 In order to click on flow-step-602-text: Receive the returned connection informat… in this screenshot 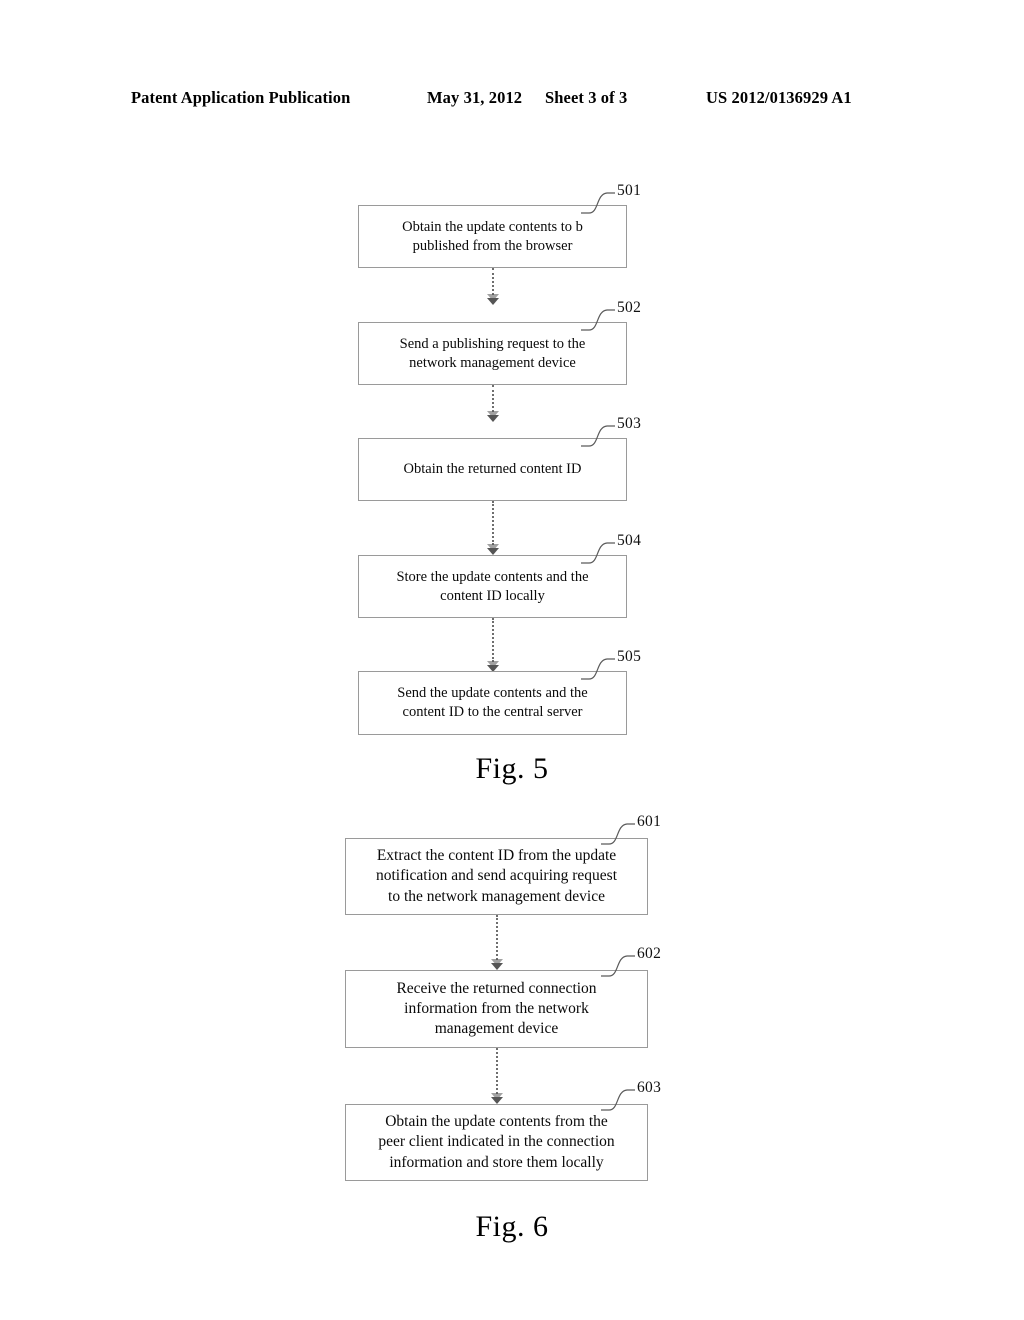, I will do `click(496, 1008)`.